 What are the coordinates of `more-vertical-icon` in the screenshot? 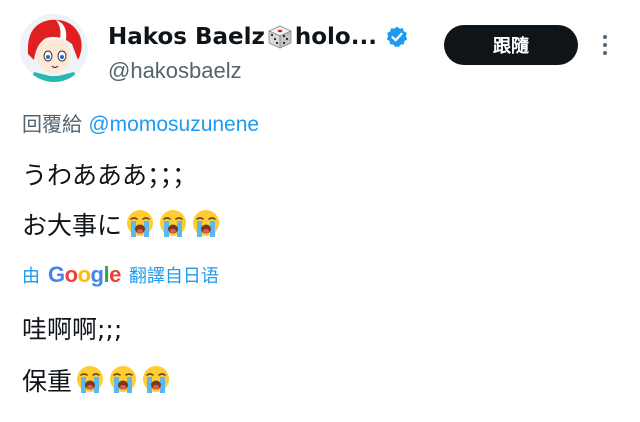 It's located at (605, 45).